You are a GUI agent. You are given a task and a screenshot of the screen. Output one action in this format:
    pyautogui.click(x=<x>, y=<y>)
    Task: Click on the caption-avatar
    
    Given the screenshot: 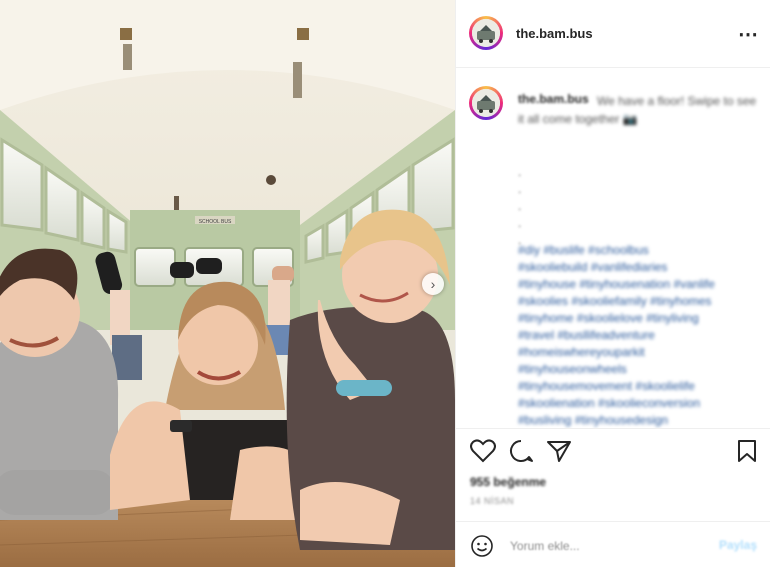 What is the action you would take?
    pyautogui.click(x=486, y=103)
    